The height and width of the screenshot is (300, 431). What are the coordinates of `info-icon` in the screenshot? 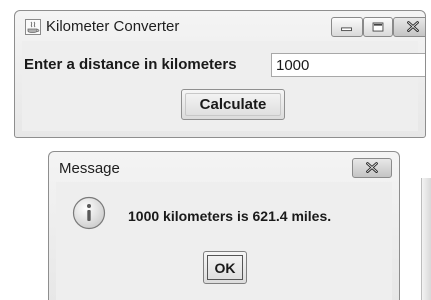 It's located at (89, 213).